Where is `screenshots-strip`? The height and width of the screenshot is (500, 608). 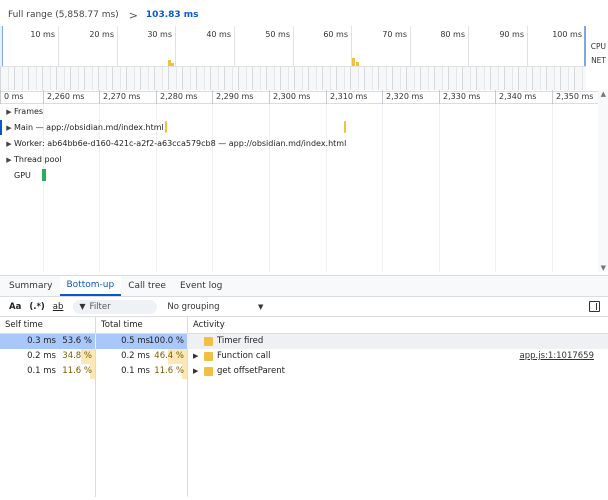
screenshots-strip is located at coordinates (293, 78).